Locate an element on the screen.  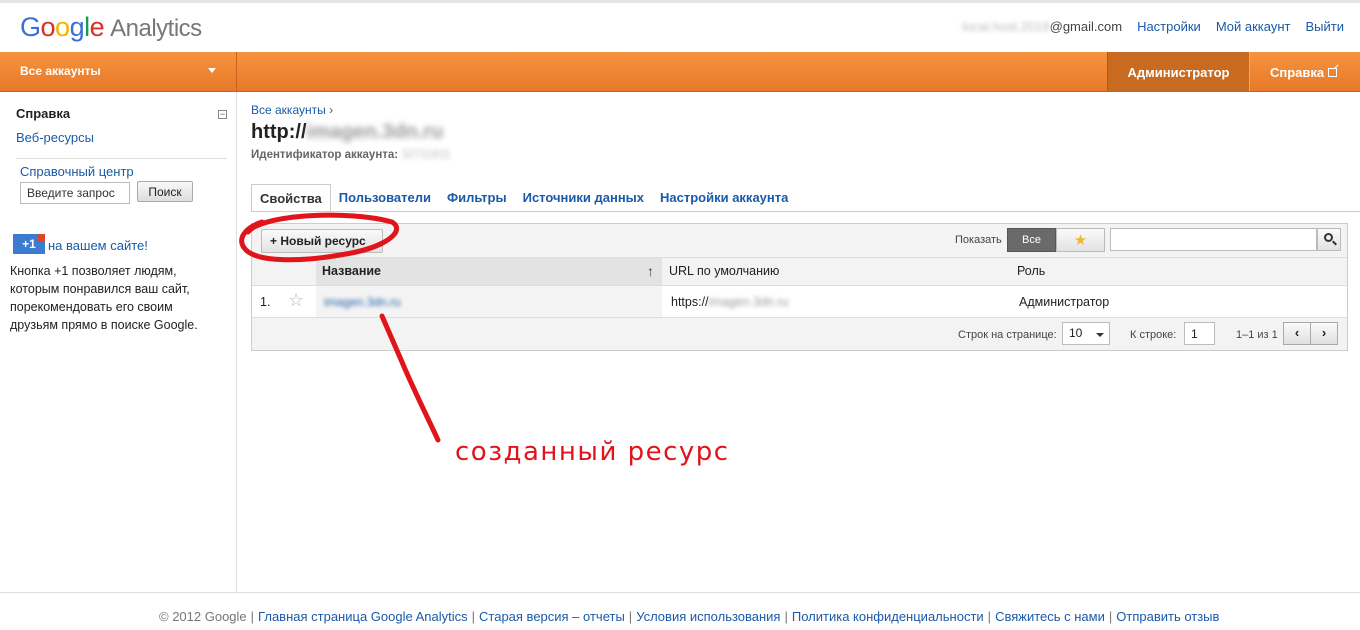
show-label: Показать is located at coordinates (978, 240).